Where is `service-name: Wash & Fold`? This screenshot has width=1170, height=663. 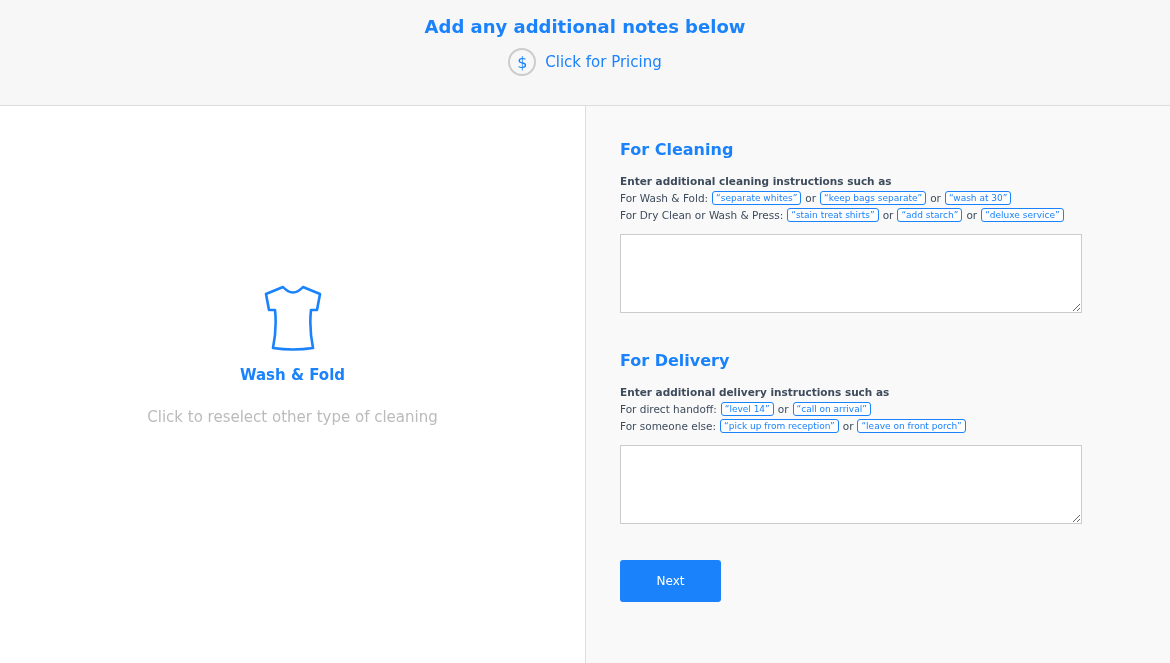 service-name: Wash & Fold is located at coordinates (292, 374).